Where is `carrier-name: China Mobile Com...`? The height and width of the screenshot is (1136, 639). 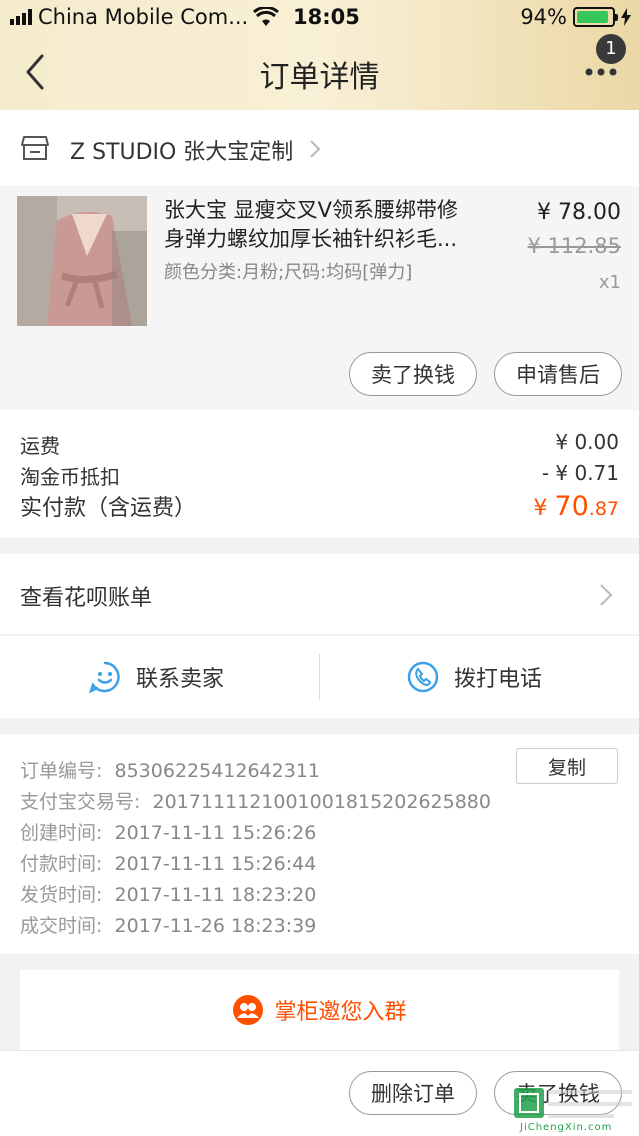
carrier-name: China Mobile Com... is located at coordinates (143, 17).